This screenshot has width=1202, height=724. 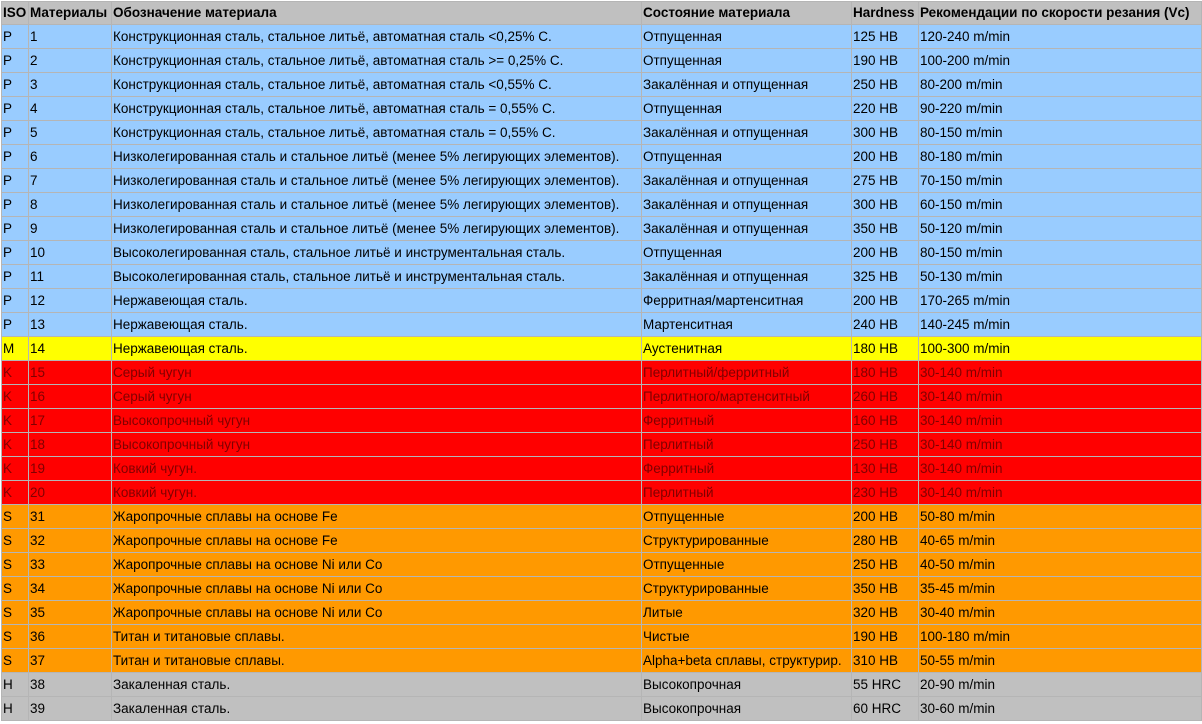 I want to click on cell-state: Перлитного/мартенситный, so click(x=746, y=396).